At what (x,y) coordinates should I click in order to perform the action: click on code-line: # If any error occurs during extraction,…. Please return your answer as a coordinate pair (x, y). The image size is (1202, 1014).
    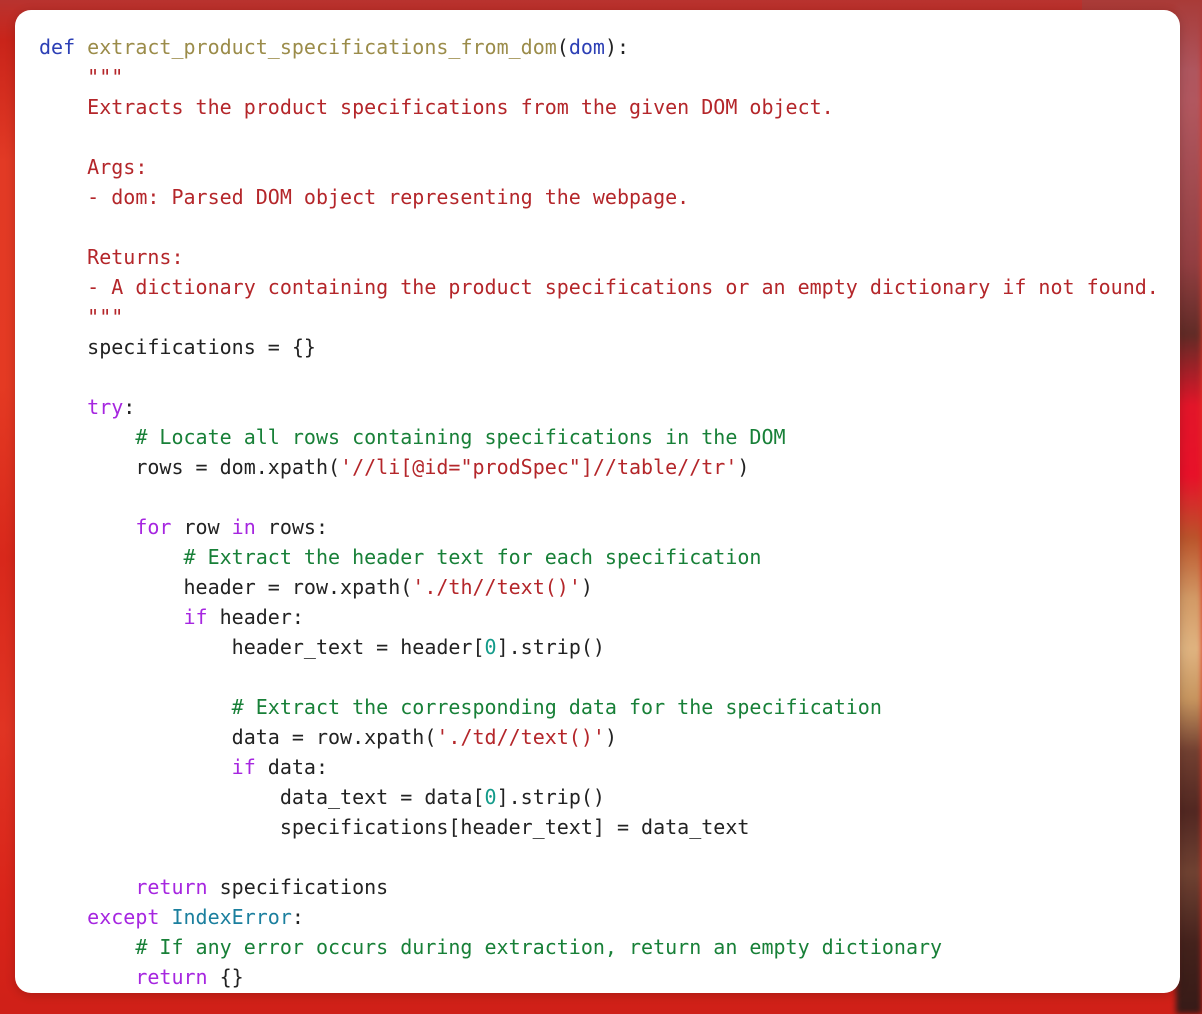
    Looking at the image, I should click on (490, 947).